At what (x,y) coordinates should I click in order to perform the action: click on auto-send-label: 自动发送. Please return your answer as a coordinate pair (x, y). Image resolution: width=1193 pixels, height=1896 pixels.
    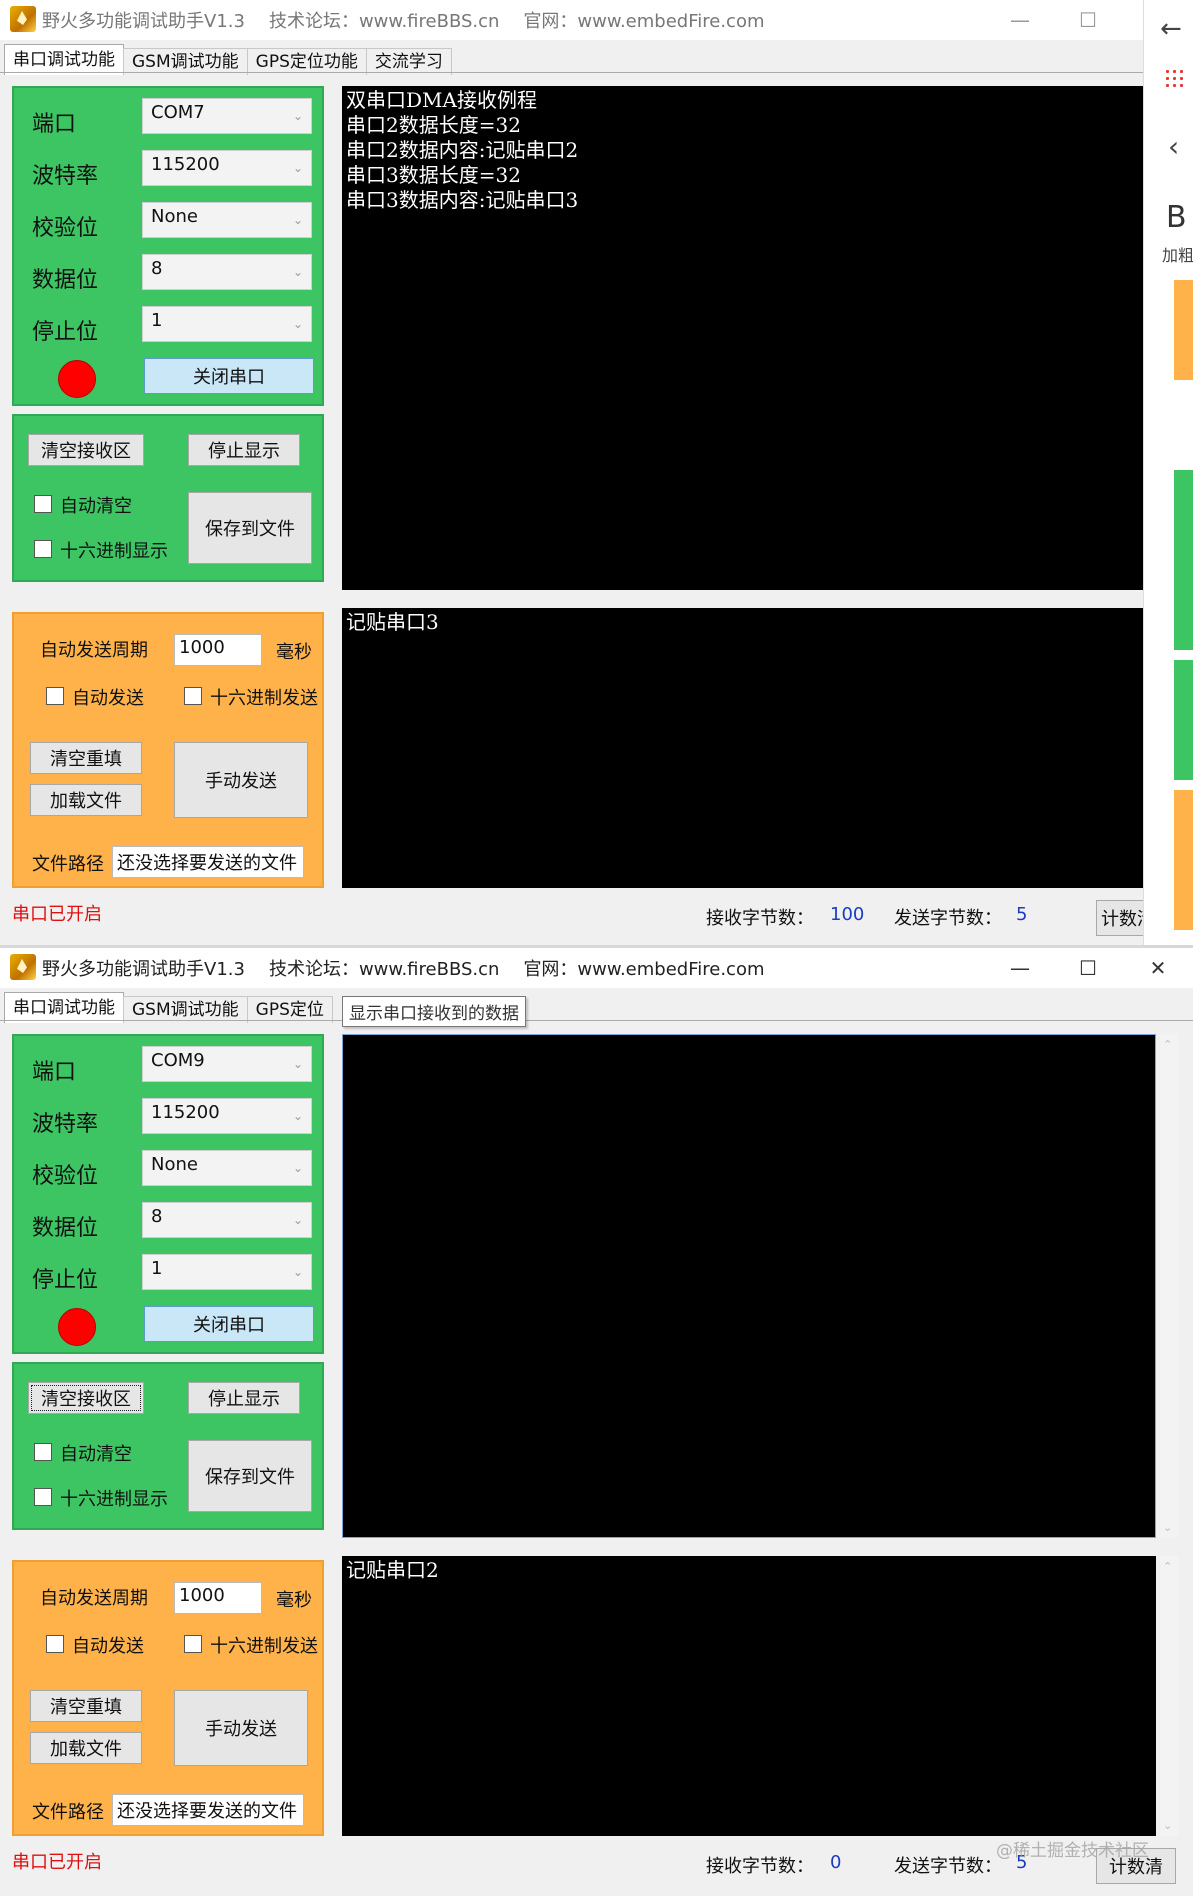
    Looking at the image, I should click on (108, 1646).